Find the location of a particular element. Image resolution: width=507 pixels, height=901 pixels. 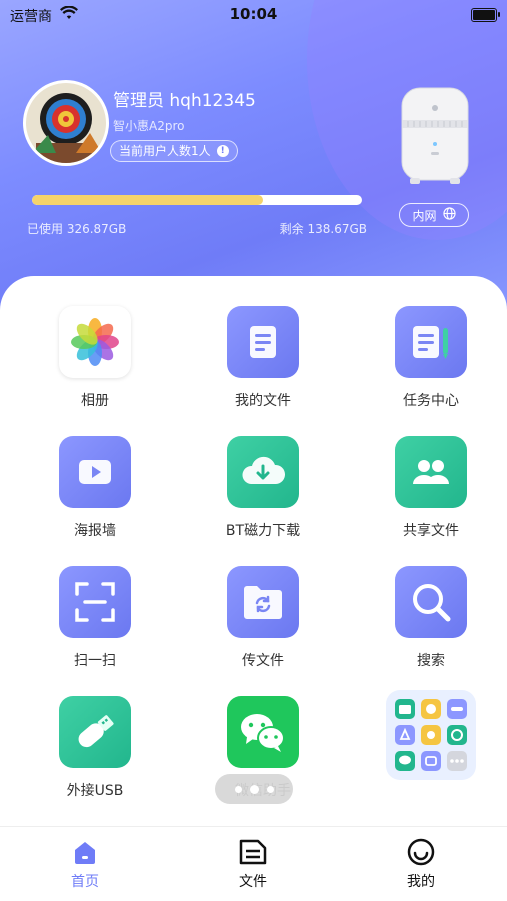

grid-label: BT磁力下载 is located at coordinates (263, 531).